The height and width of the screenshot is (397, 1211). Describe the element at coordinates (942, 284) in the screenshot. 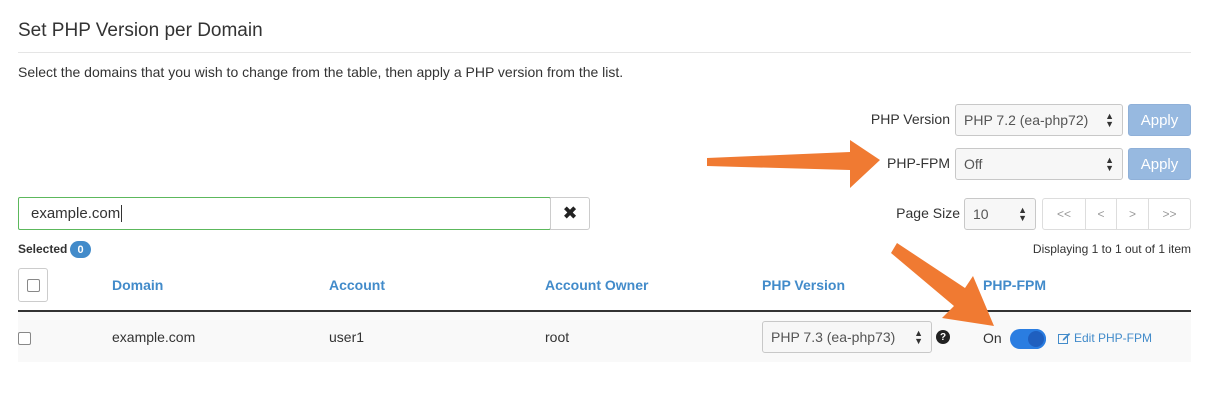

I see `arrow-to-toggle-icon` at that location.